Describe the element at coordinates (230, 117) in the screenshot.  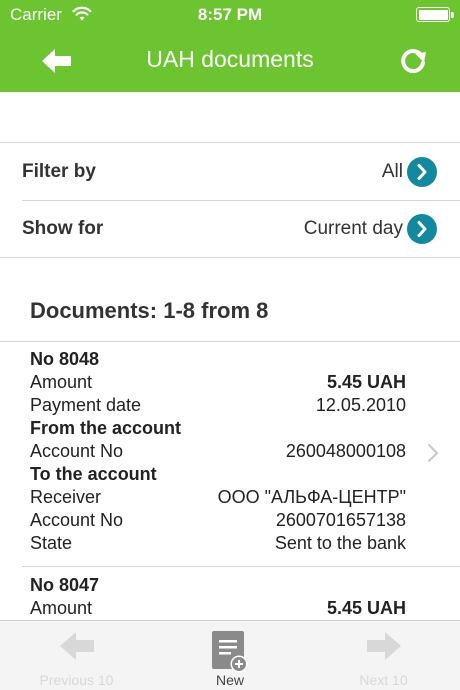
I see `top-spacer` at that location.